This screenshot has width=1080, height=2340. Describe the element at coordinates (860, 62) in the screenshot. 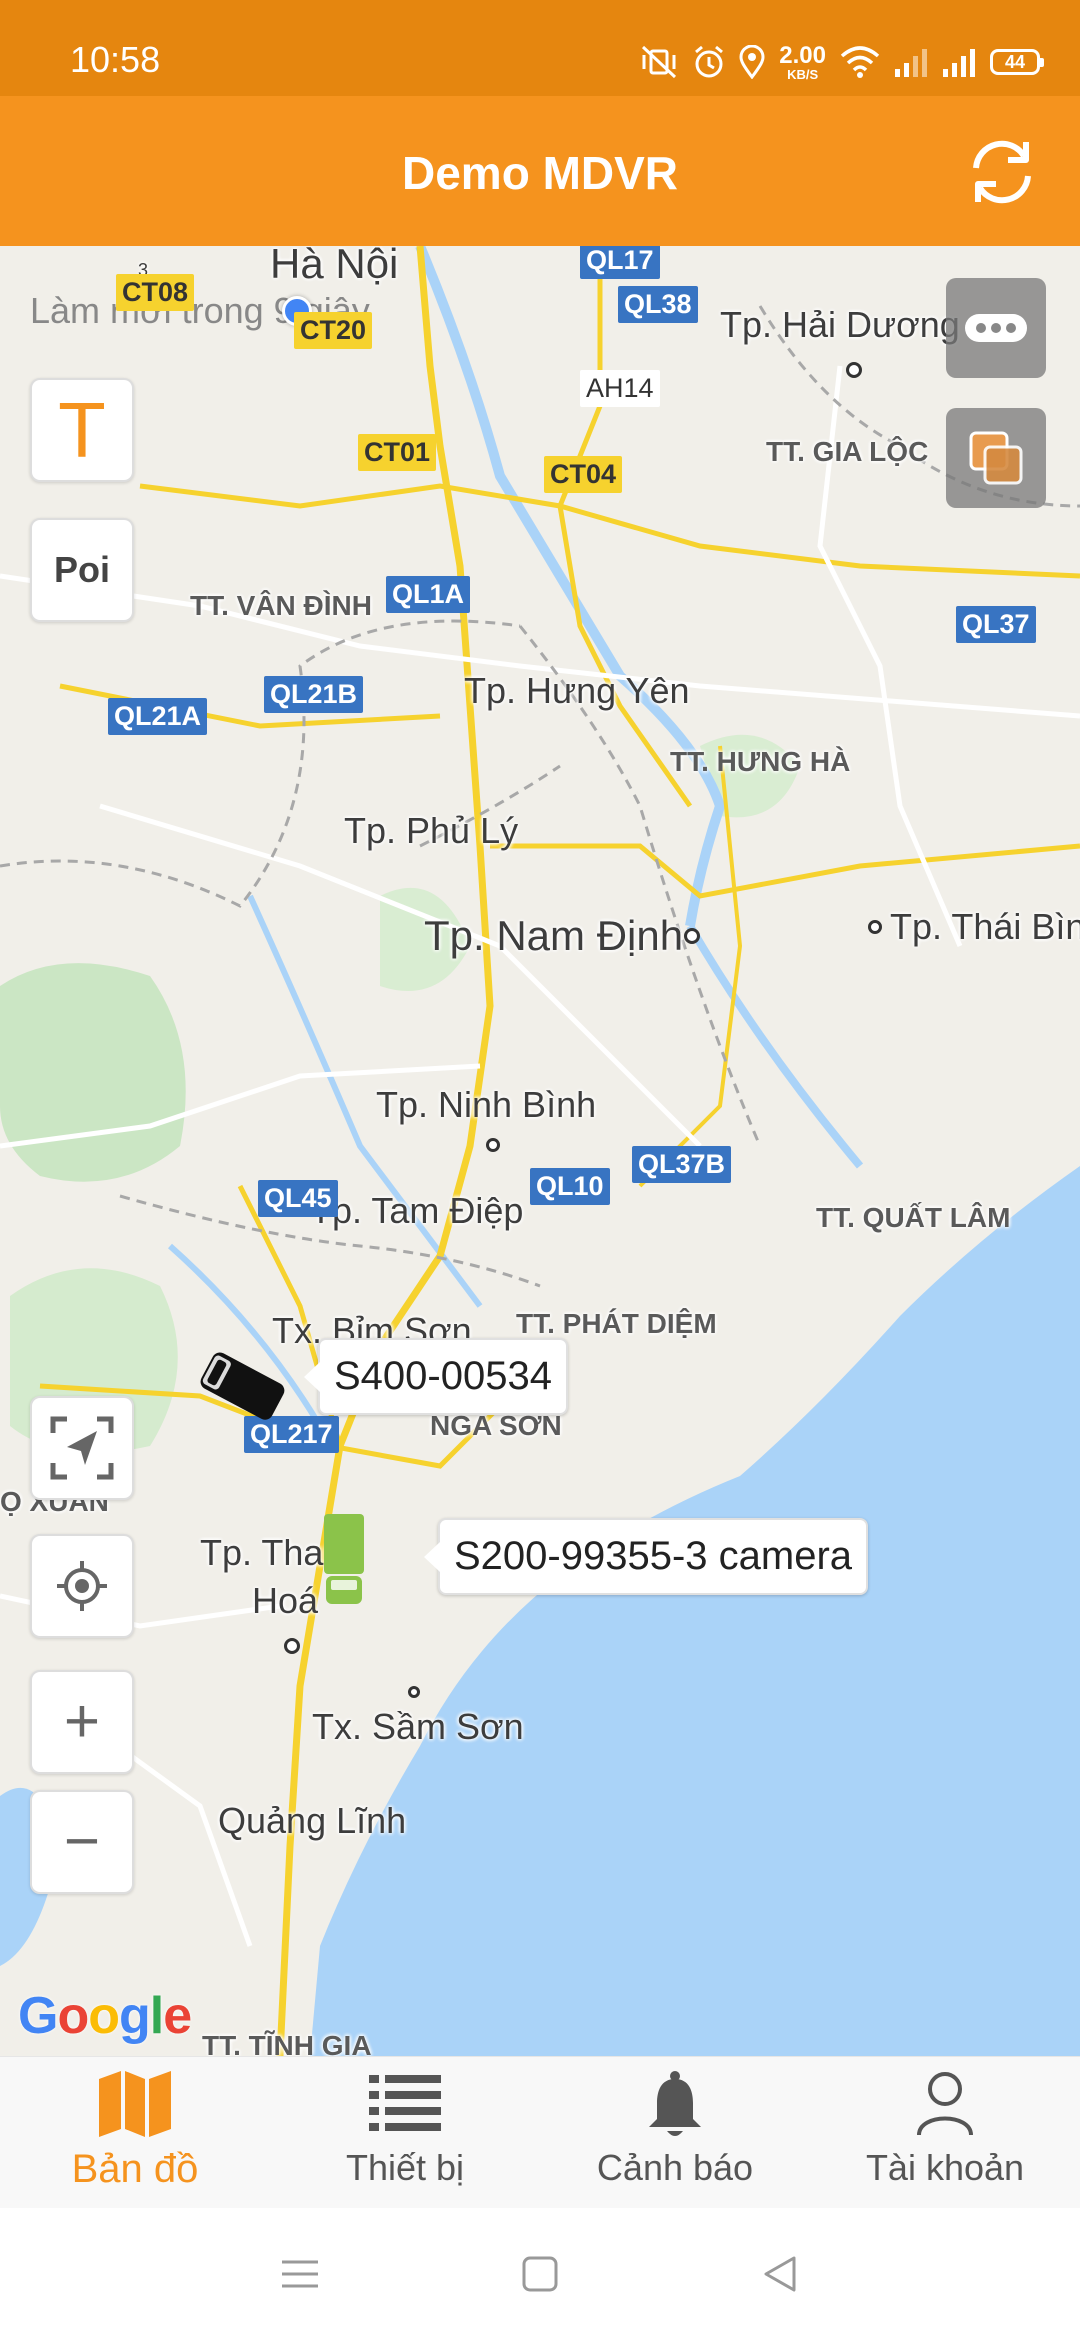

I see `wifi-icon` at that location.